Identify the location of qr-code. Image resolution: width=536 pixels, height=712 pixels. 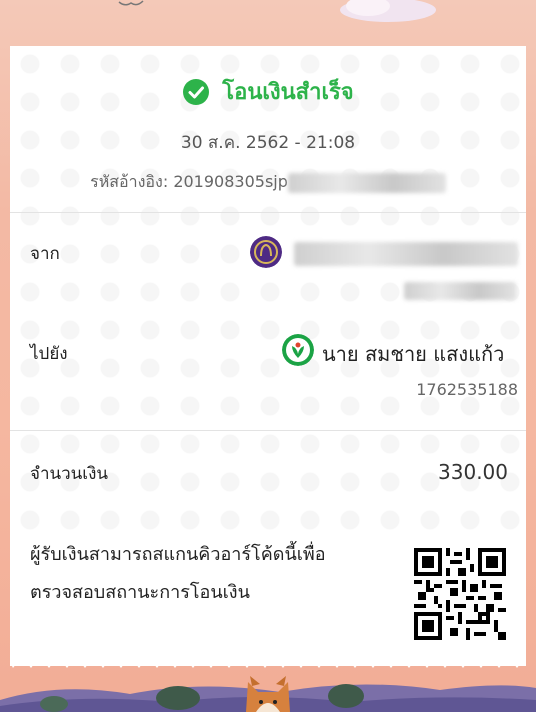
(460, 594).